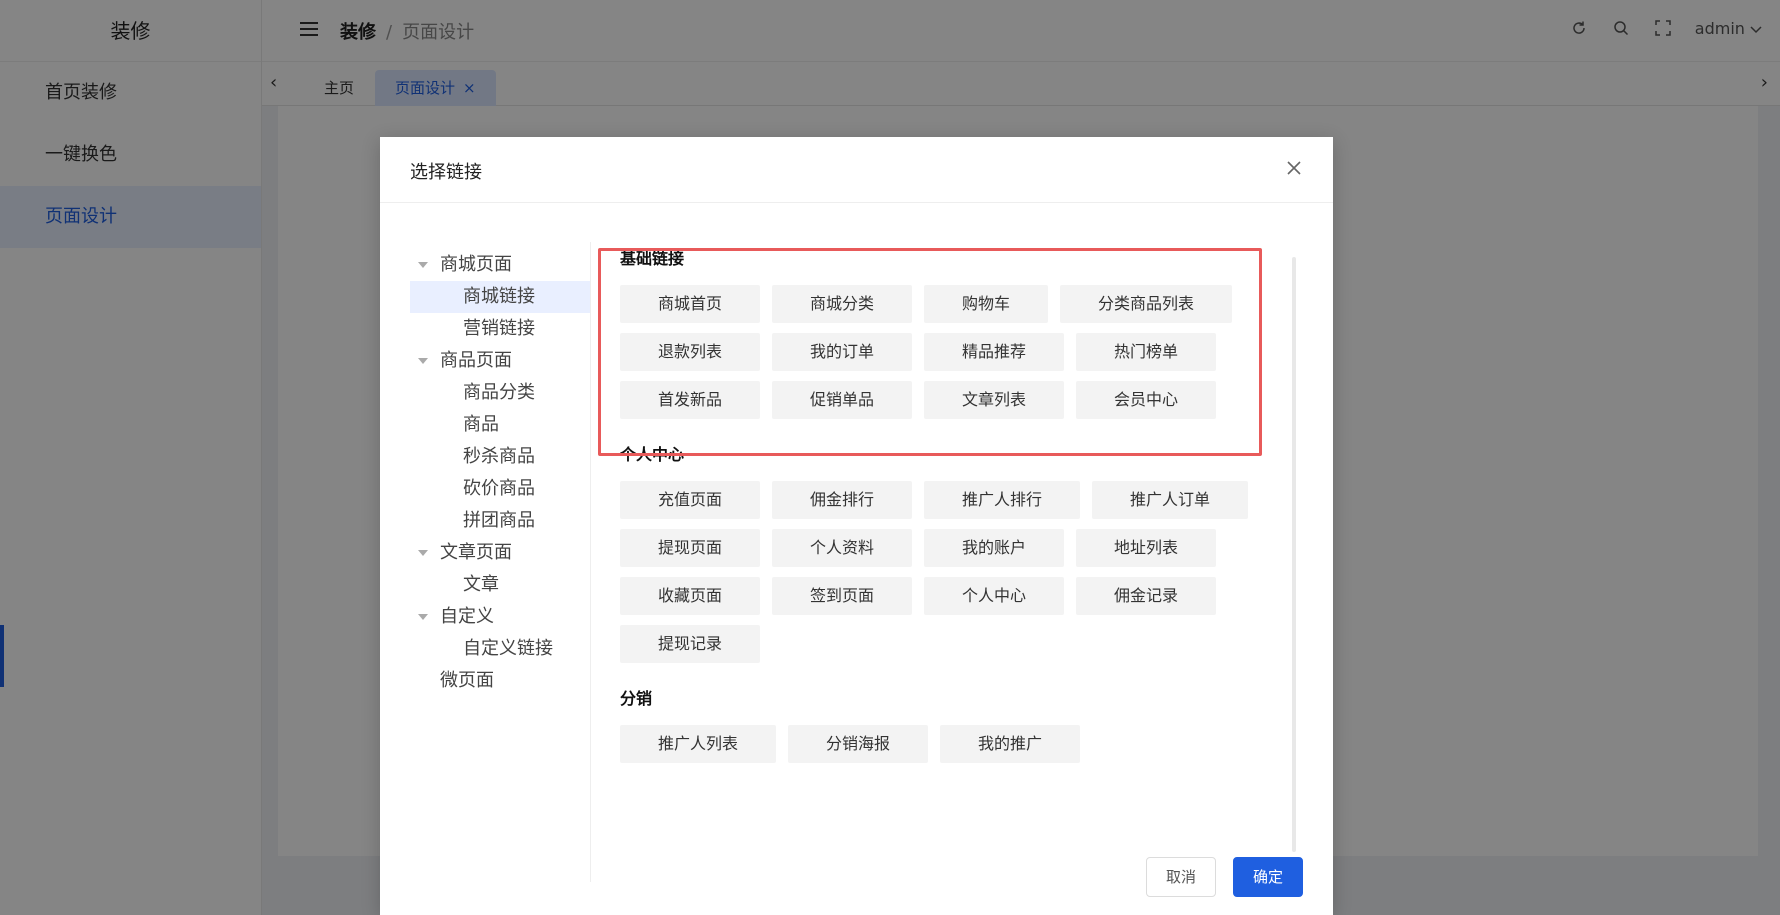  I want to click on tree-node-label: 营销链接, so click(499, 328).